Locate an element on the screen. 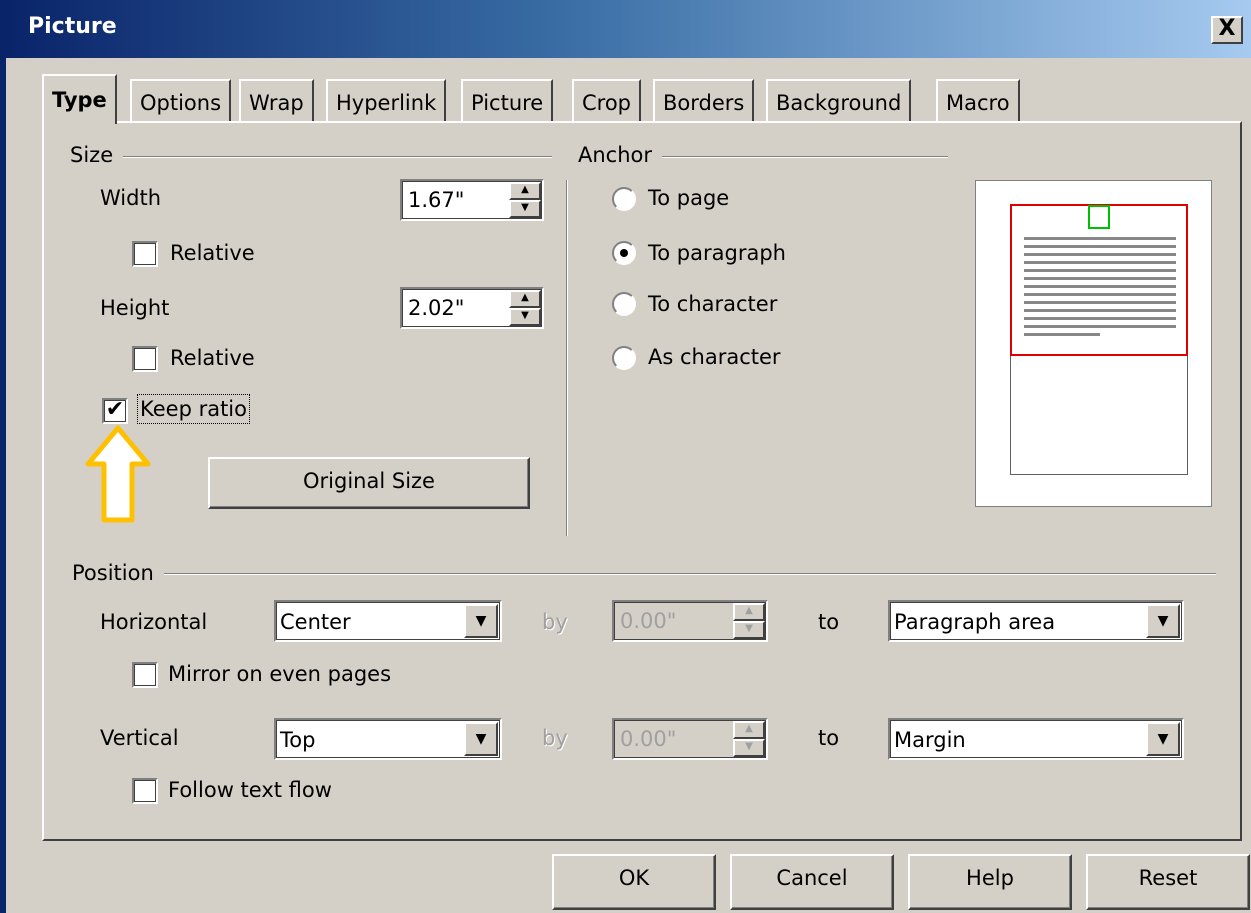 This screenshot has height=913, width=1251. title-bar: Picture X is located at coordinates (628, 29).